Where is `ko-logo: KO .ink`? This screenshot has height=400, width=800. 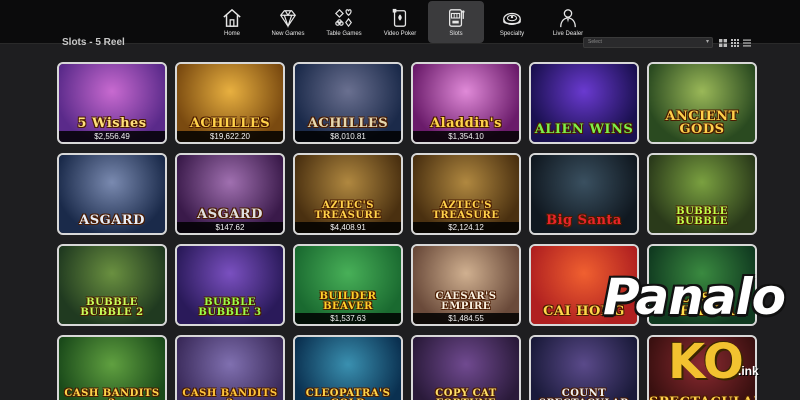
ko-logo: KO .ink is located at coordinates (723, 366).